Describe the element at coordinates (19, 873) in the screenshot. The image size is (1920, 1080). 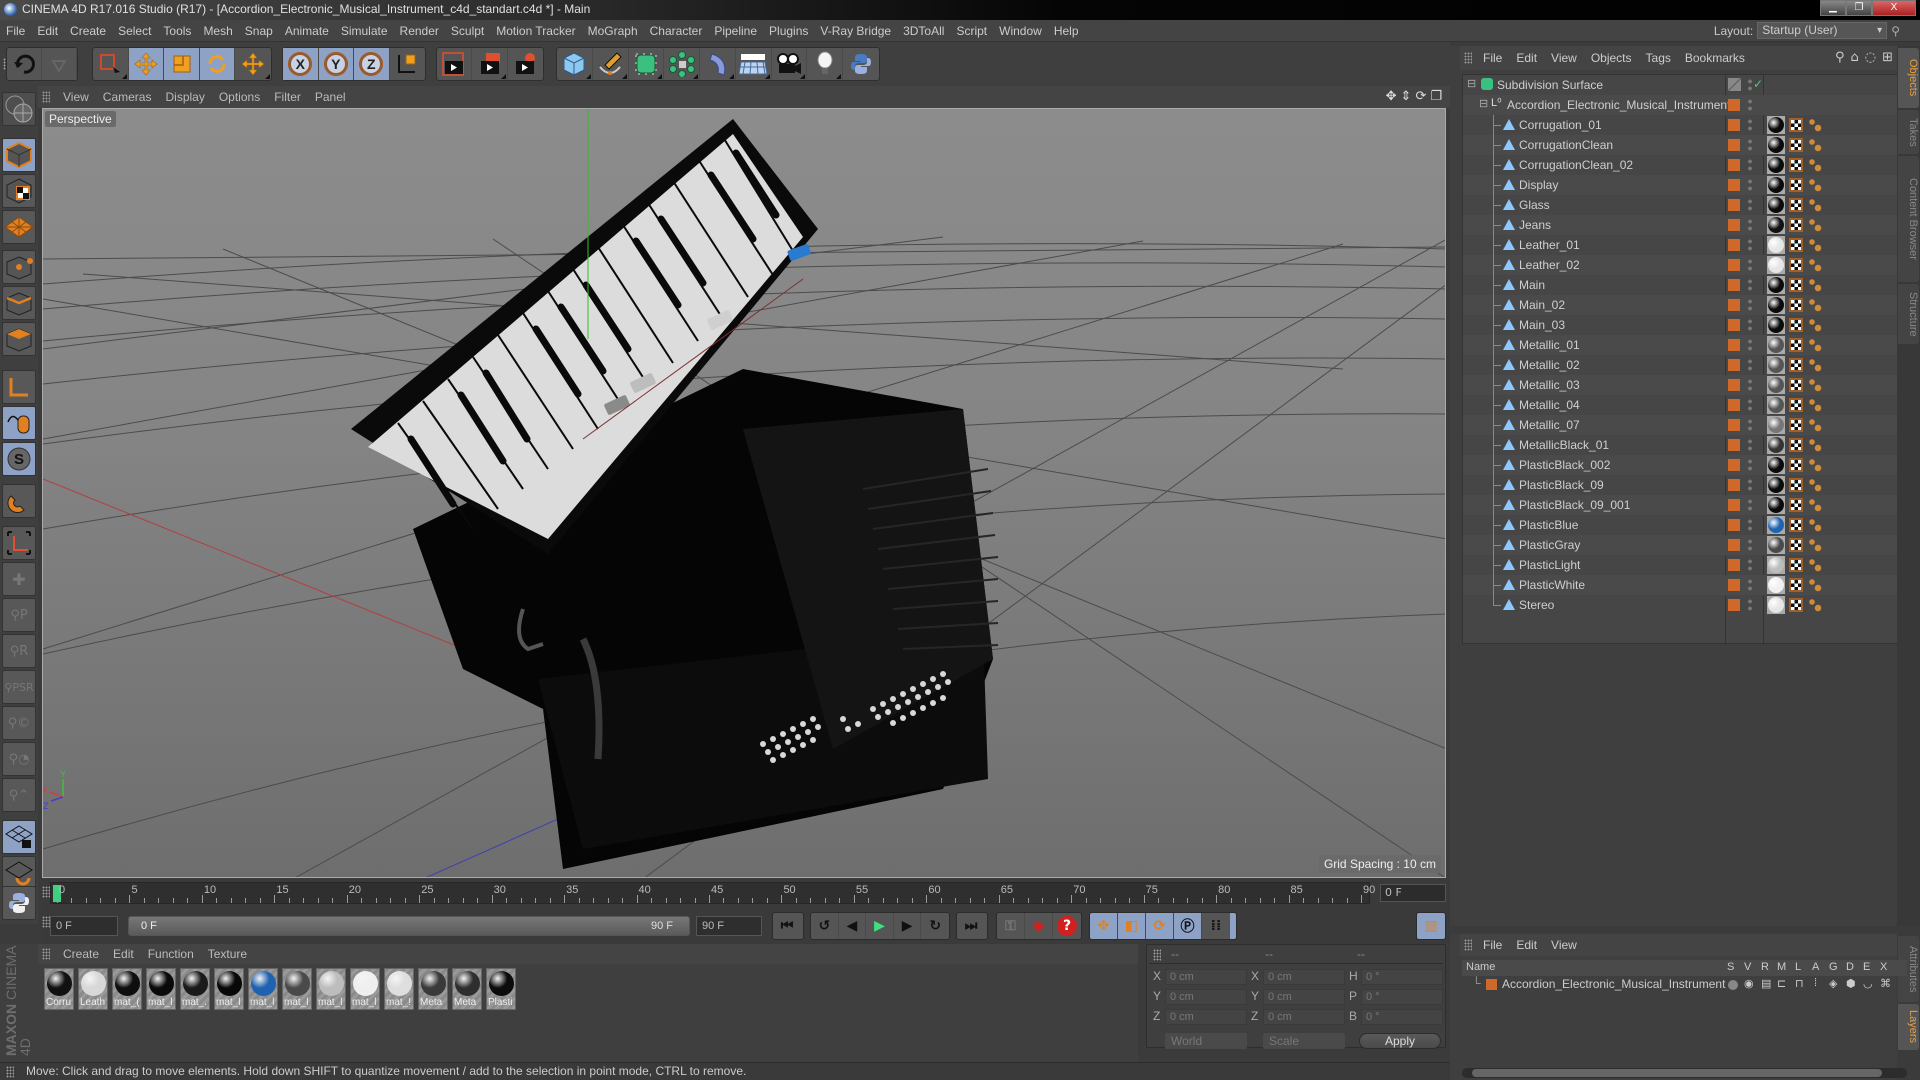
I see `align-workplane-button` at that location.